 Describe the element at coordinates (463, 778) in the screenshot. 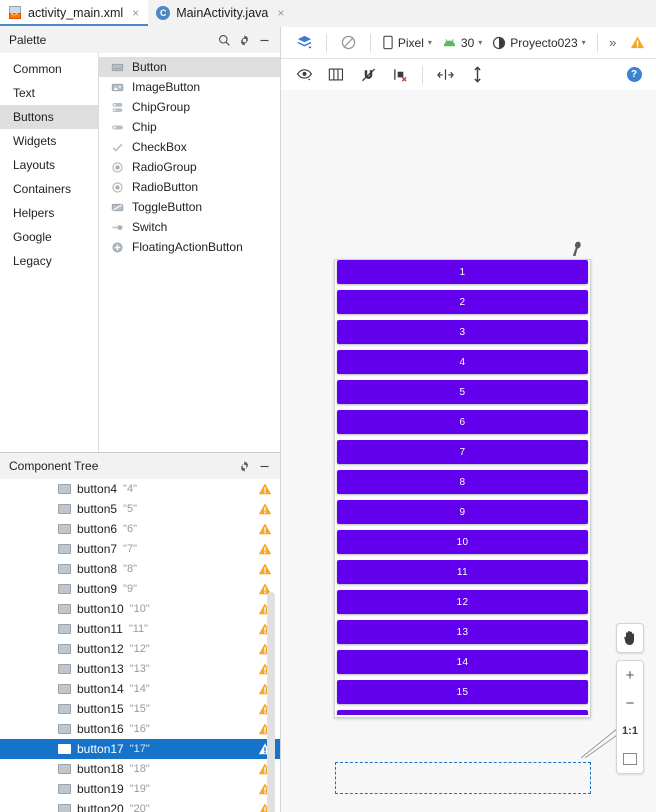

I see `selected-component-outline` at that location.